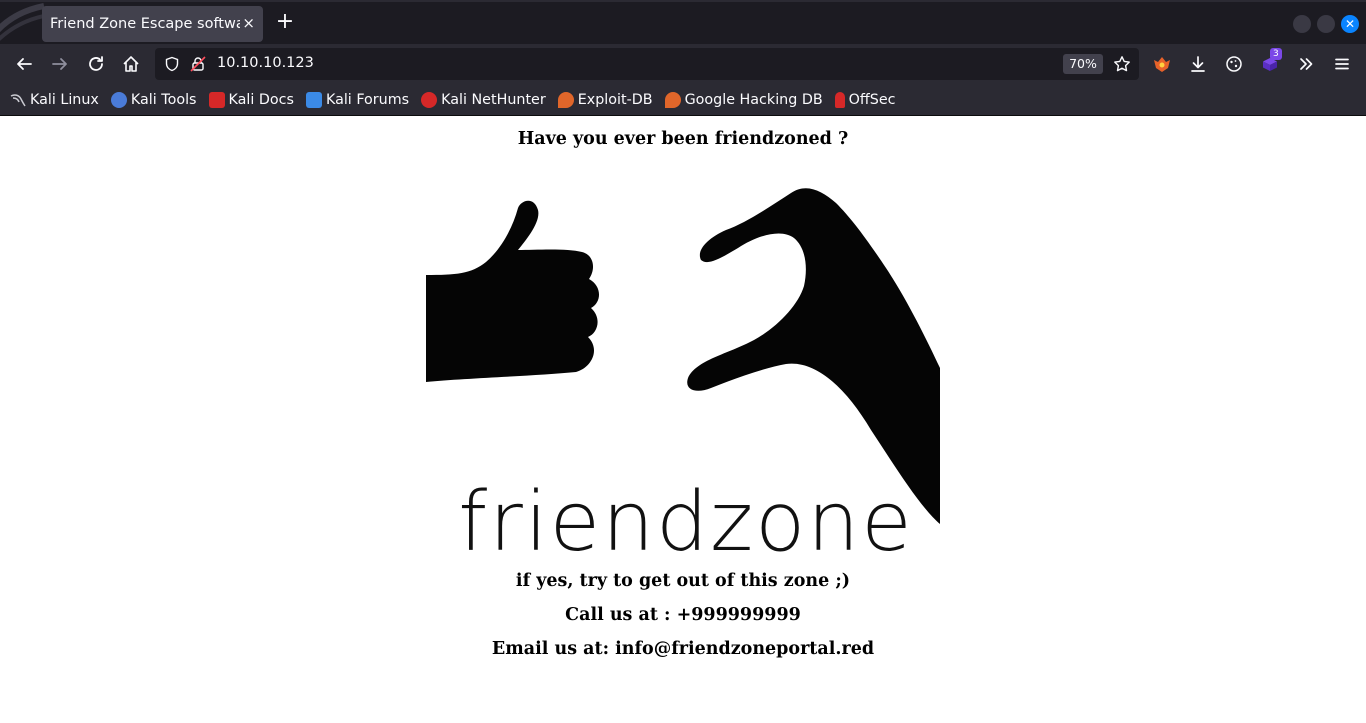  Describe the element at coordinates (163, 99) in the screenshot. I see `bookmark-label: Kali Tools` at that location.